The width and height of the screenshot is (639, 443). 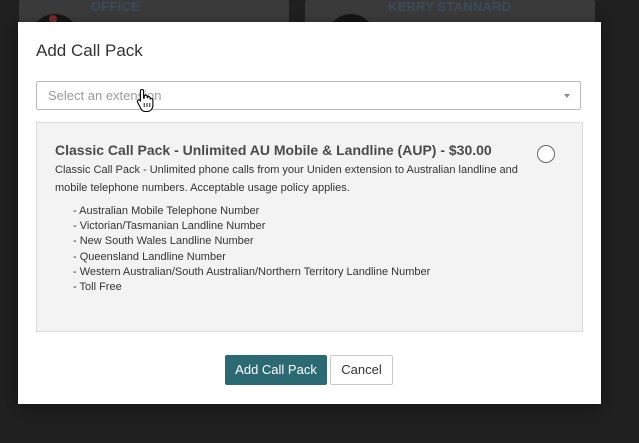 I want to click on call-pack-radio, so click(x=546, y=154).